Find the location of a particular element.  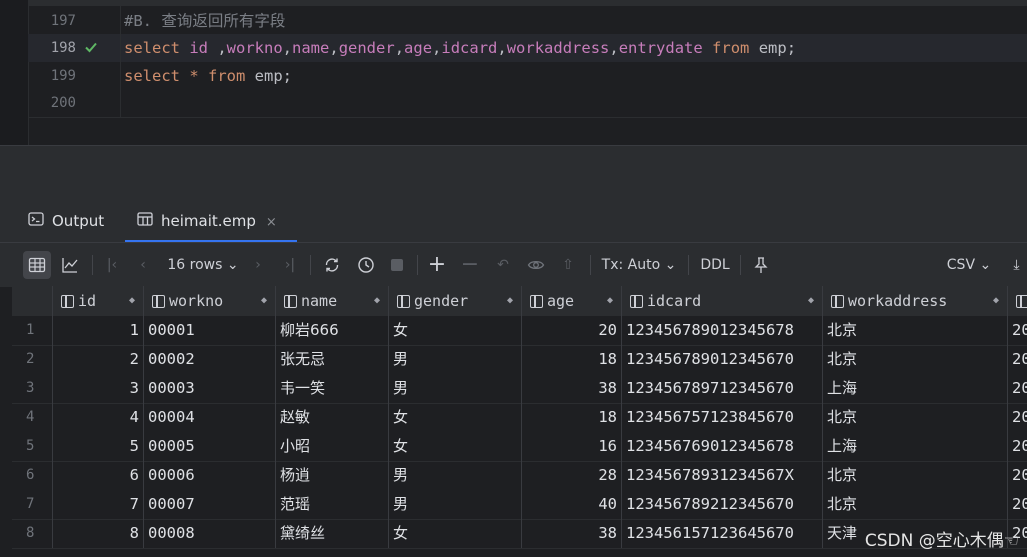

cell-name: 韦一笑 is located at coordinates (332, 388).